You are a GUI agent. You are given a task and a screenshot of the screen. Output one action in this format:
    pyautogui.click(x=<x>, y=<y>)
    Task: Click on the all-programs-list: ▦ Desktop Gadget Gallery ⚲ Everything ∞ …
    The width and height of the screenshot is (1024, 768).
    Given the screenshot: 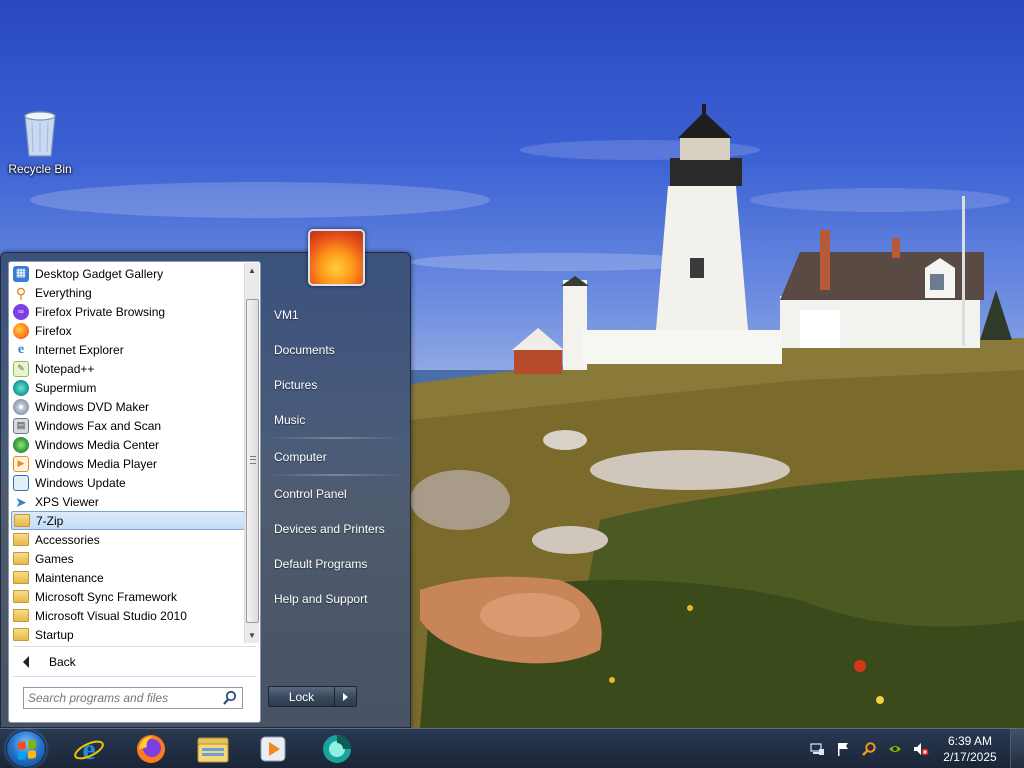 What is the action you would take?
    pyautogui.click(x=128, y=454)
    